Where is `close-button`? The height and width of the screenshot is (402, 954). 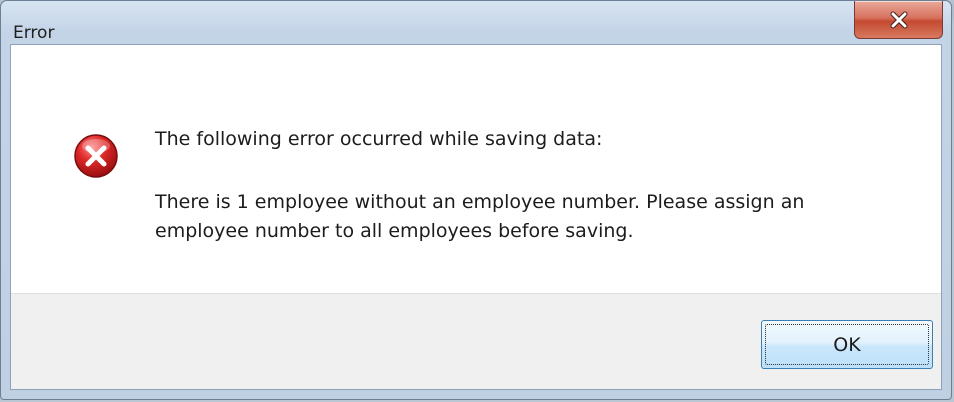 close-button is located at coordinates (898, 20).